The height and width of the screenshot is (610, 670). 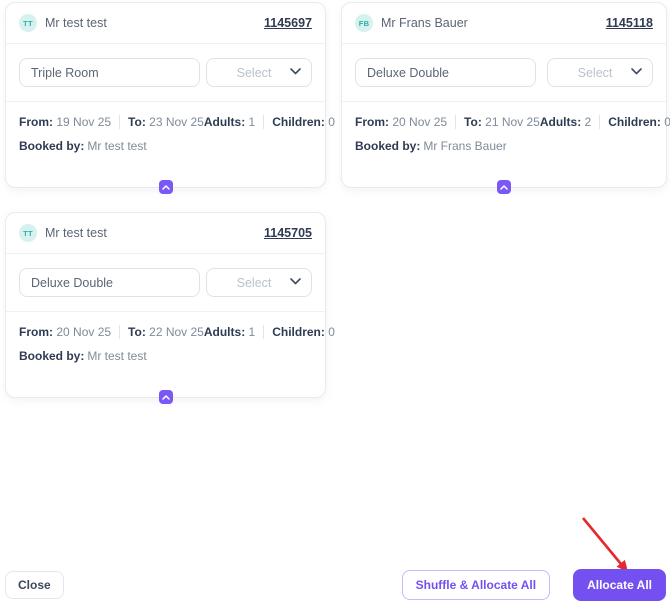 What do you see at coordinates (176, 122) in the screenshot?
I see `to-value: 23 Nov 25` at bounding box center [176, 122].